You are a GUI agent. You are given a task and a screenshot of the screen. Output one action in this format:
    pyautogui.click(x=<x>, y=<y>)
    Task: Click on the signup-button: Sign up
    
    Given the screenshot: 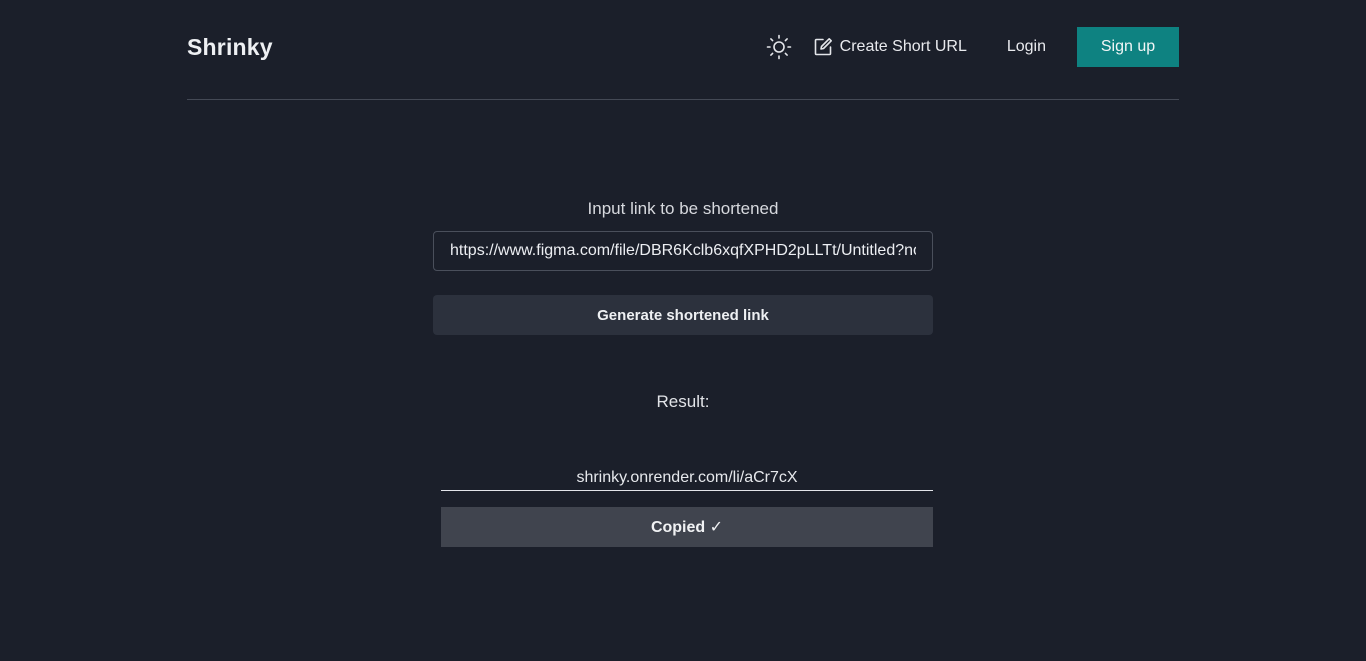 What is the action you would take?
    pyautogui.click(x=1128, y=47)
    